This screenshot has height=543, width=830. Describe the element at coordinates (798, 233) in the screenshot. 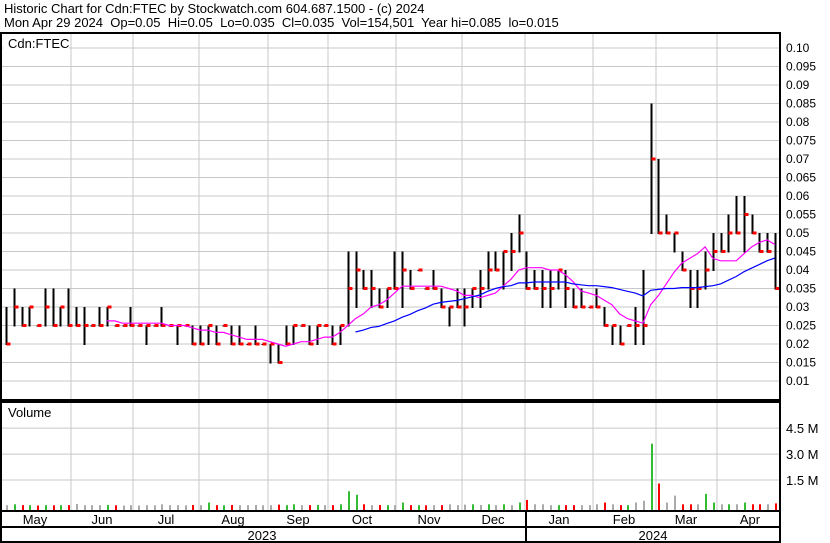

I see `price-tick-label: 0.05` at that location.